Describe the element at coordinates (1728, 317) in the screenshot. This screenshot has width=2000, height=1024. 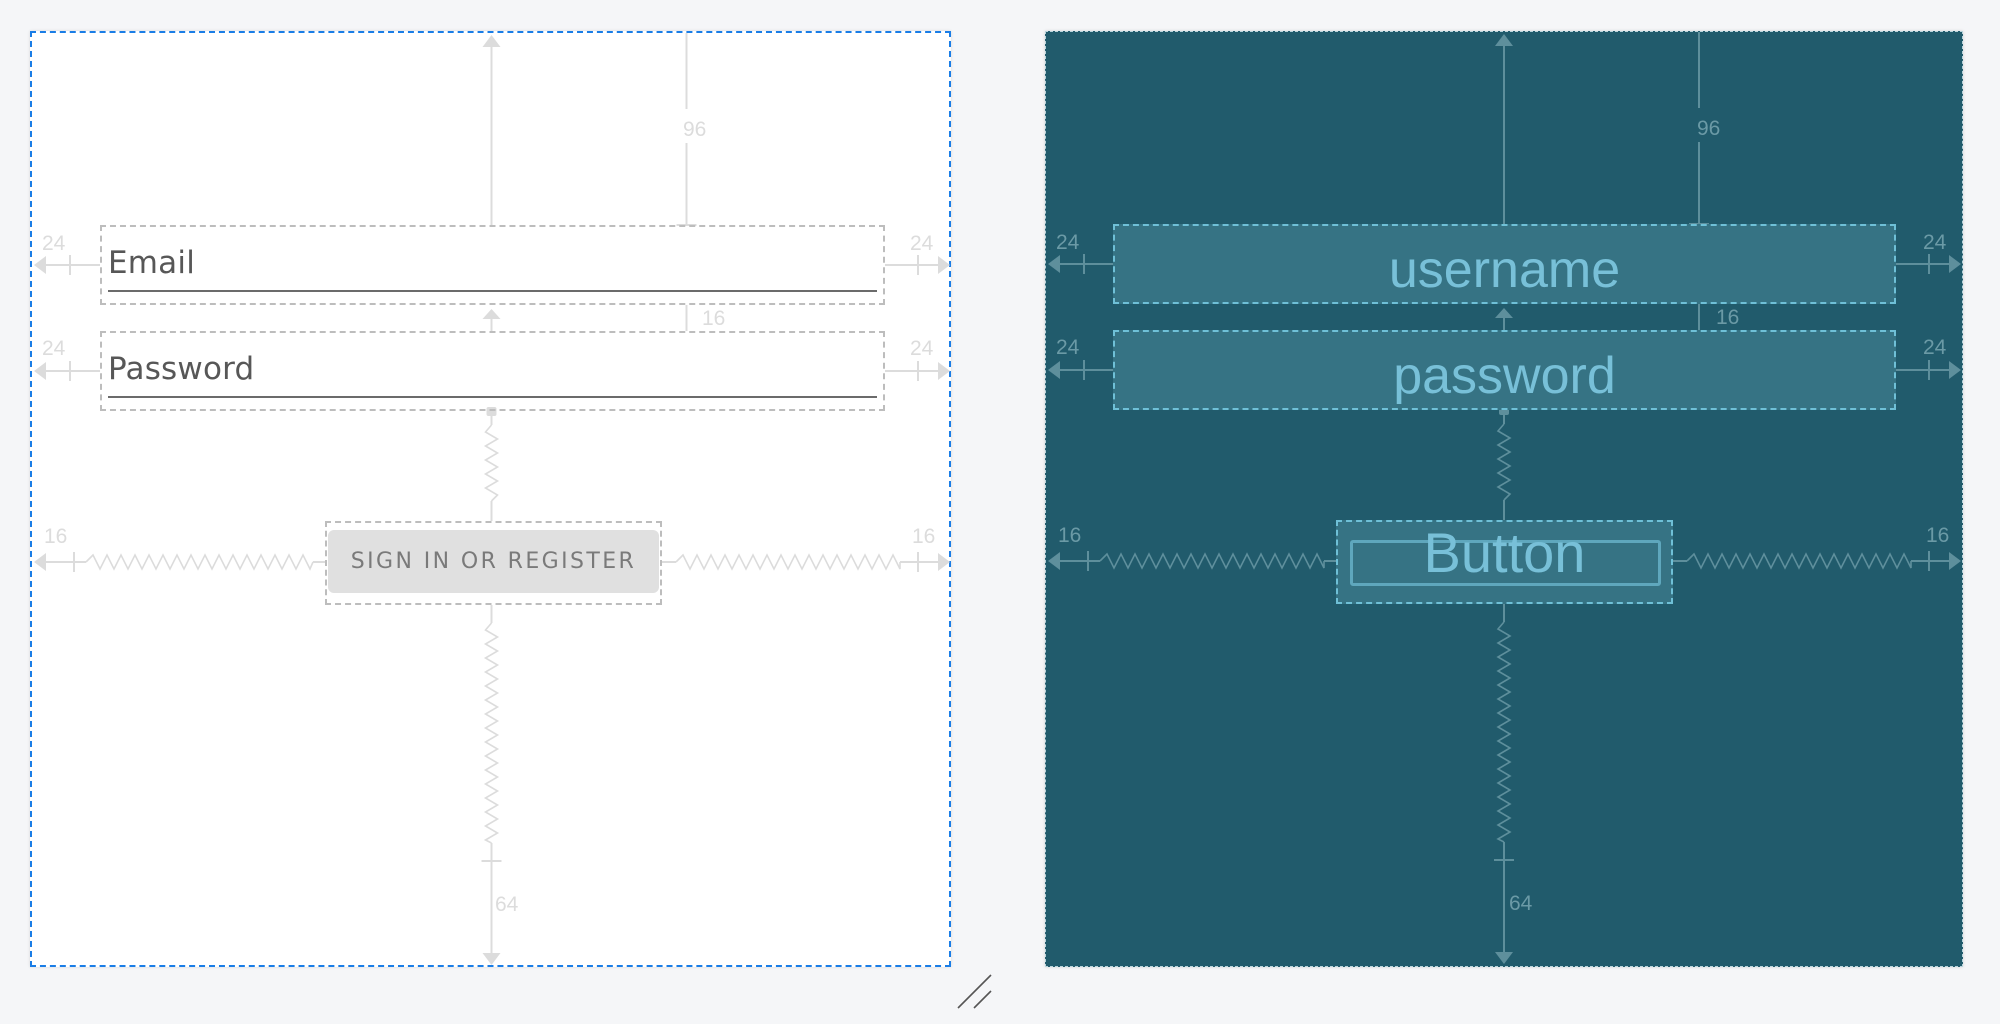
I see `bp-gap-margin-label: 16` at that location.